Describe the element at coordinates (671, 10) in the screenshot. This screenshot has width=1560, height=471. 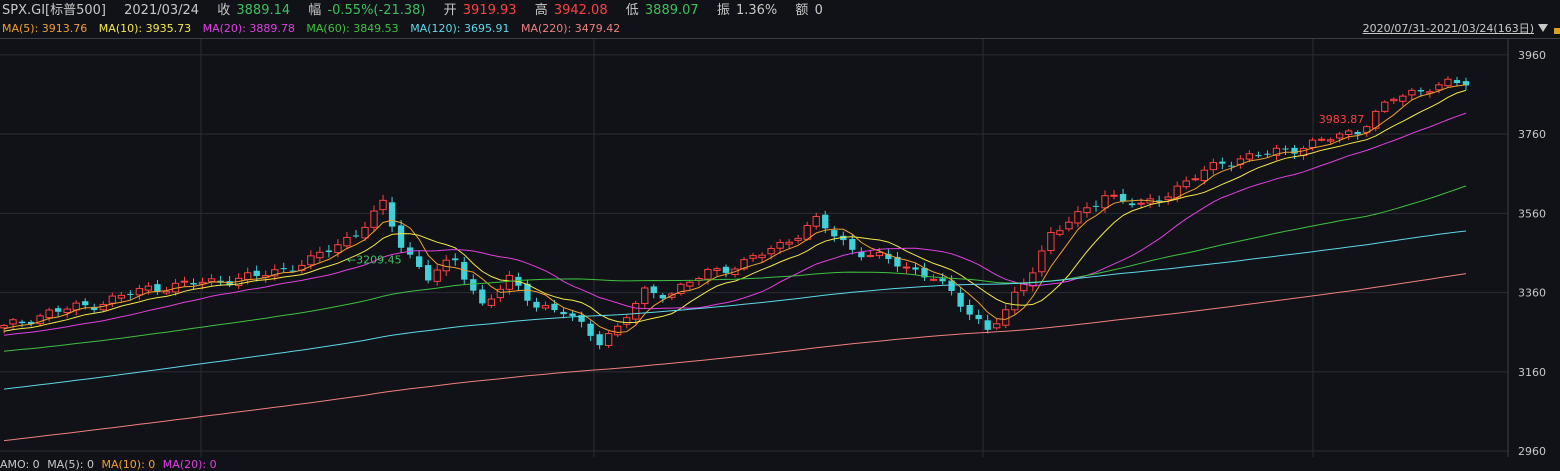
I see `low-value: 3889.07` at that location.